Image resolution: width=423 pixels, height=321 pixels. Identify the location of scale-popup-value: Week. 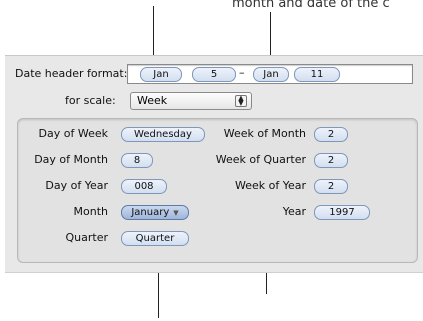
(152, 100).